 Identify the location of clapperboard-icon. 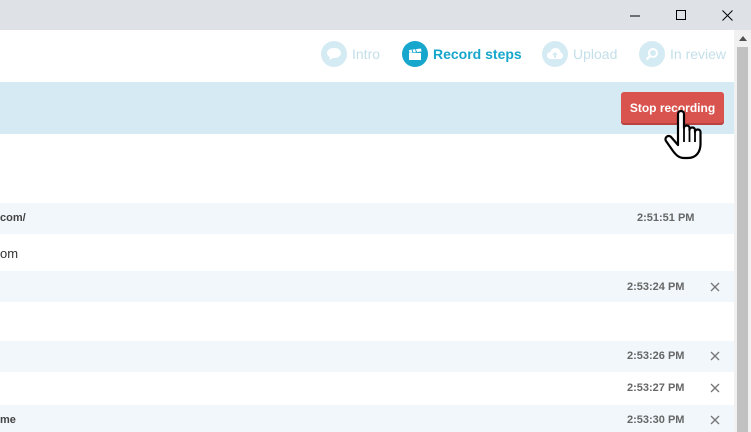
(415, 54).